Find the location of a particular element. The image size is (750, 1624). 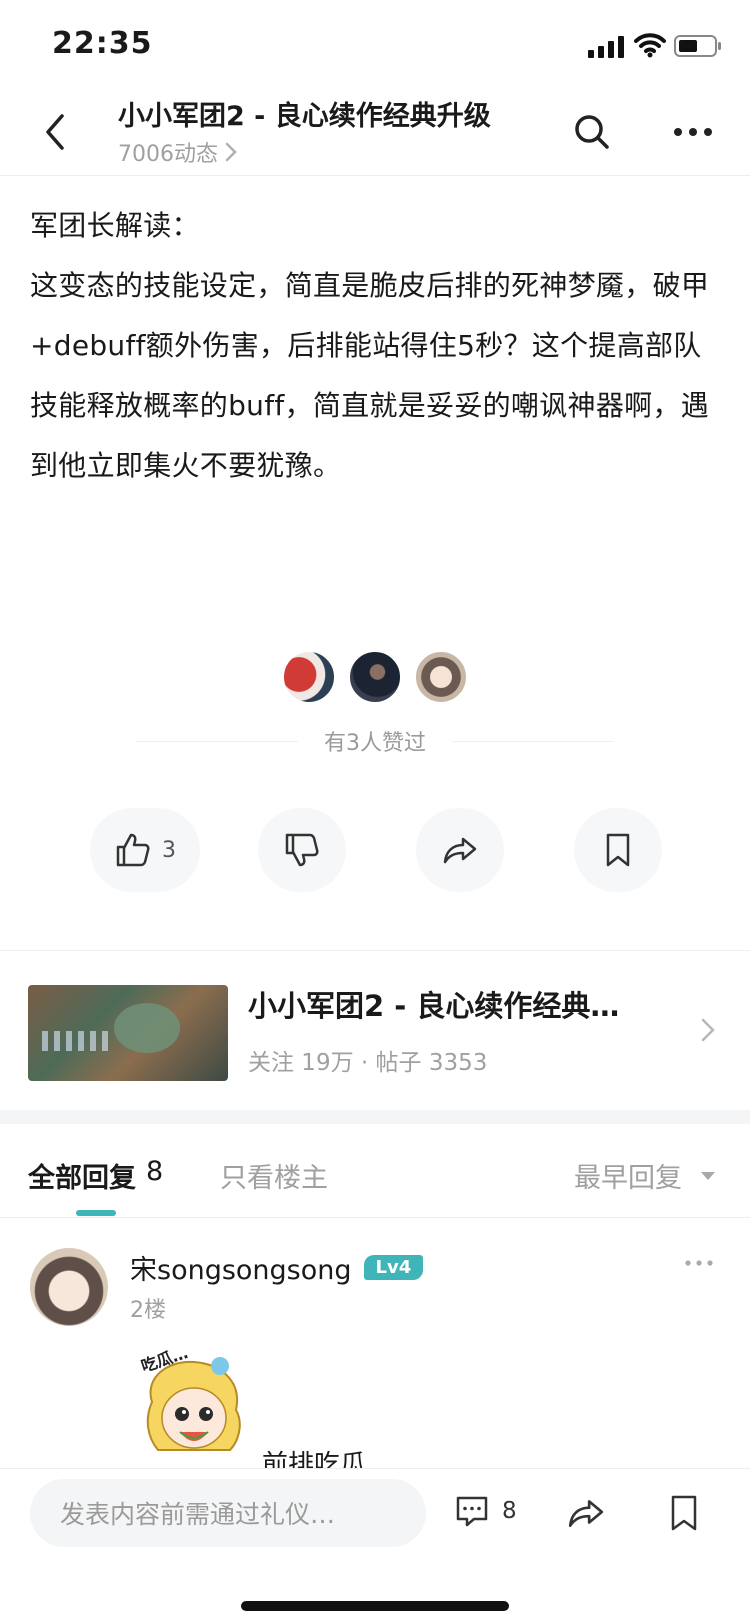

share-button is located at coordinates (460, 850).